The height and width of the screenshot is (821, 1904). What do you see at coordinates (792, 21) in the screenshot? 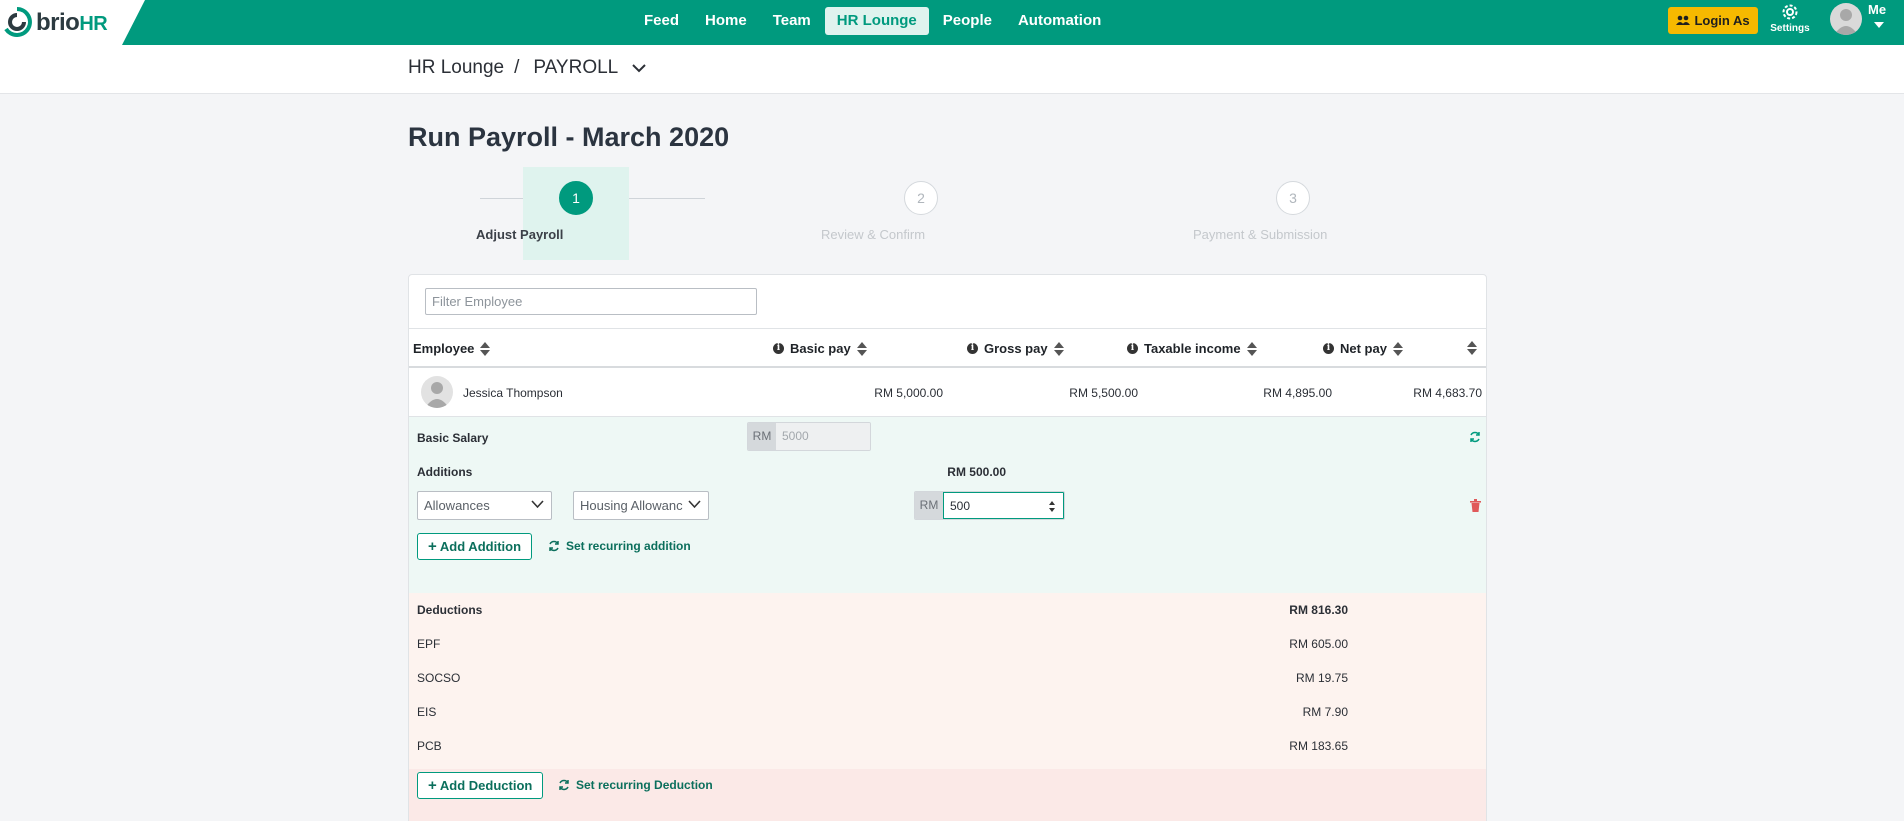
I see `nav-item-team: Team` at bounding box center [792, 21].